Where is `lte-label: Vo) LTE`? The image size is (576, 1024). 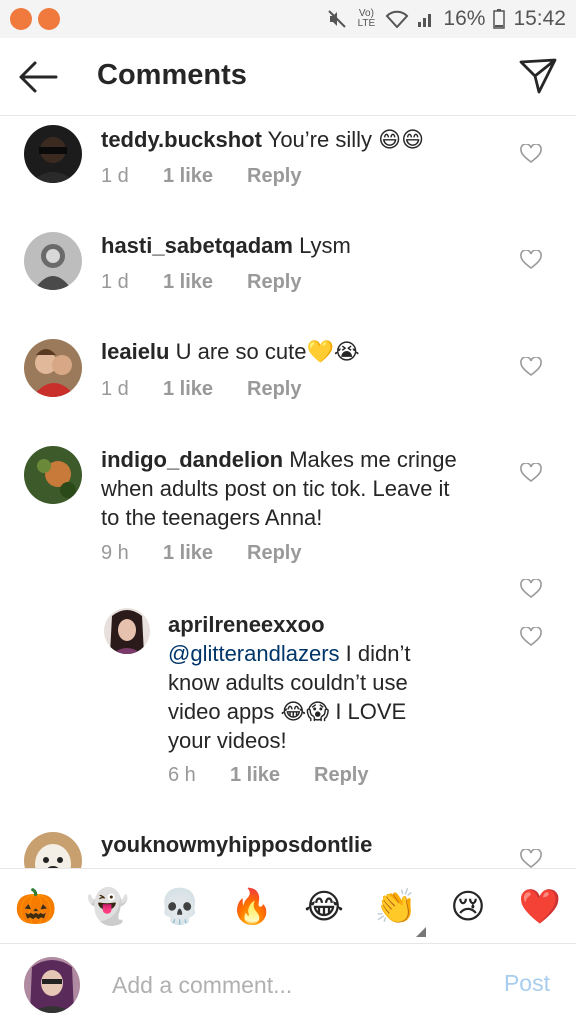 lte-label: Vo) LTE is located at coordinates (366, 18).